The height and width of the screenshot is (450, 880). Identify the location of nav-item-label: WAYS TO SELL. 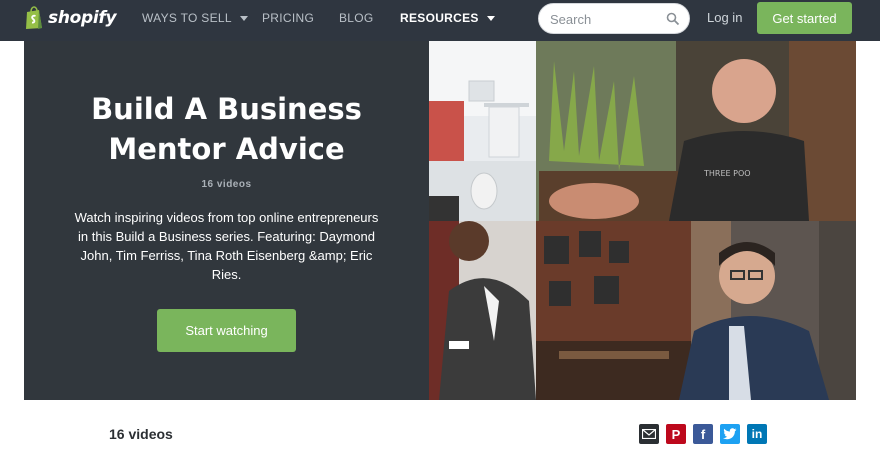
(187, 18).